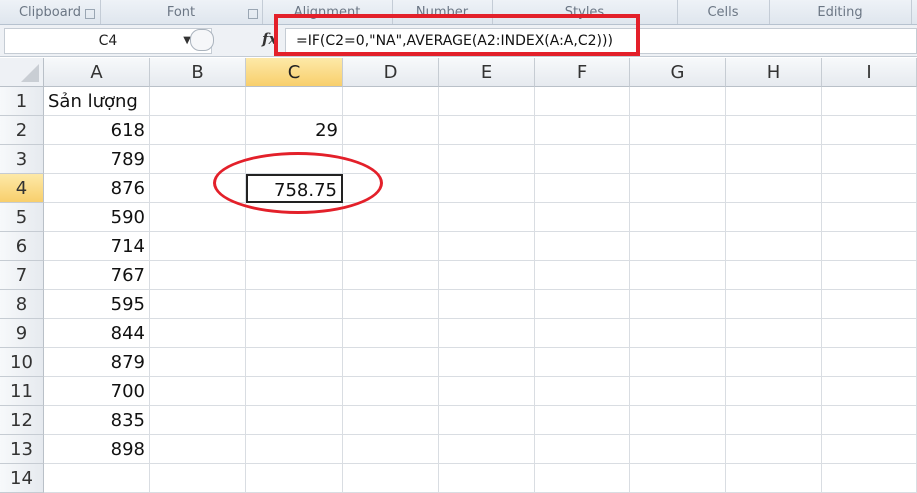  Describe the element at coordinates (582, 188) in the screenshot. I see `cell-F4` at that location.